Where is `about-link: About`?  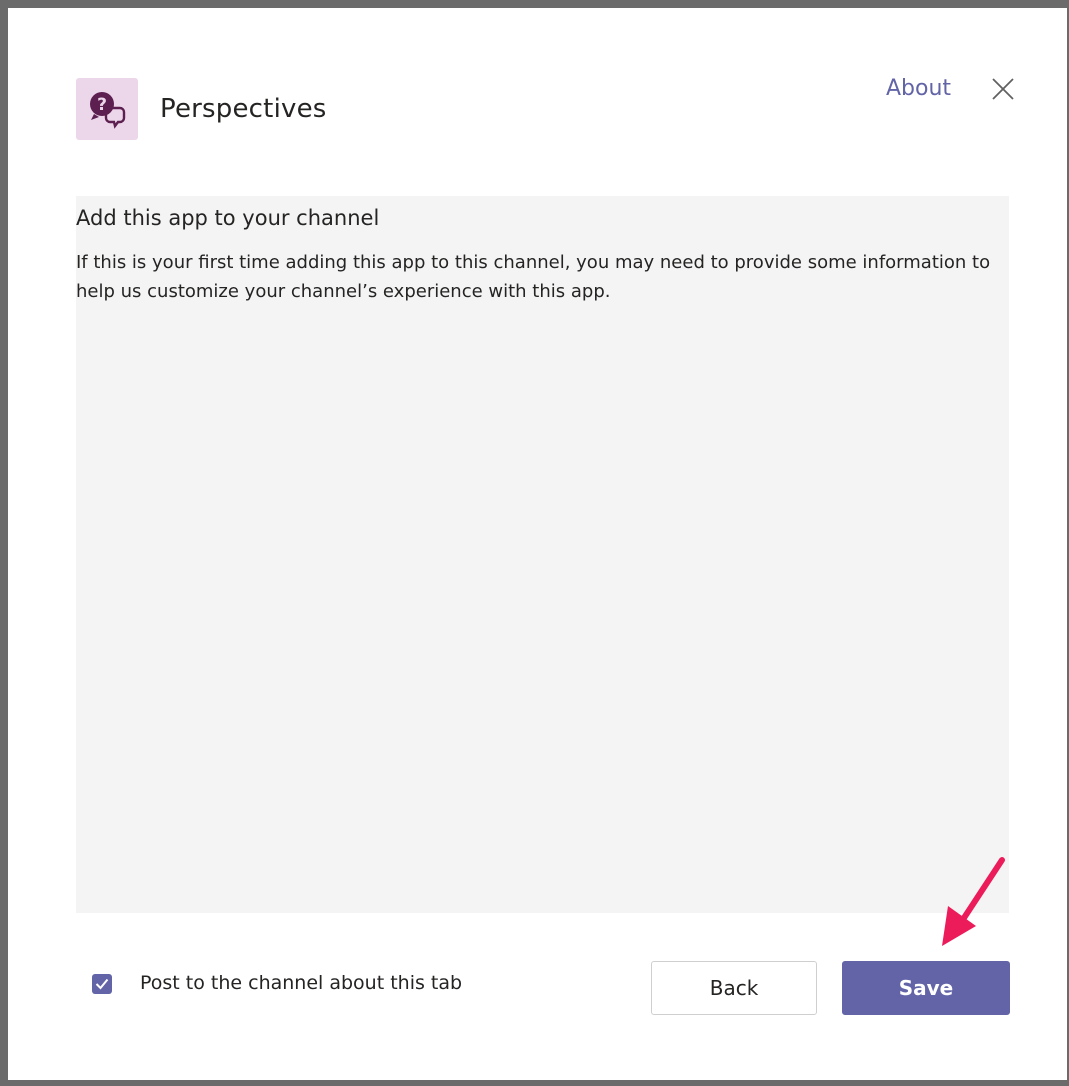
about-link: About is located at coordinates (918, 88).